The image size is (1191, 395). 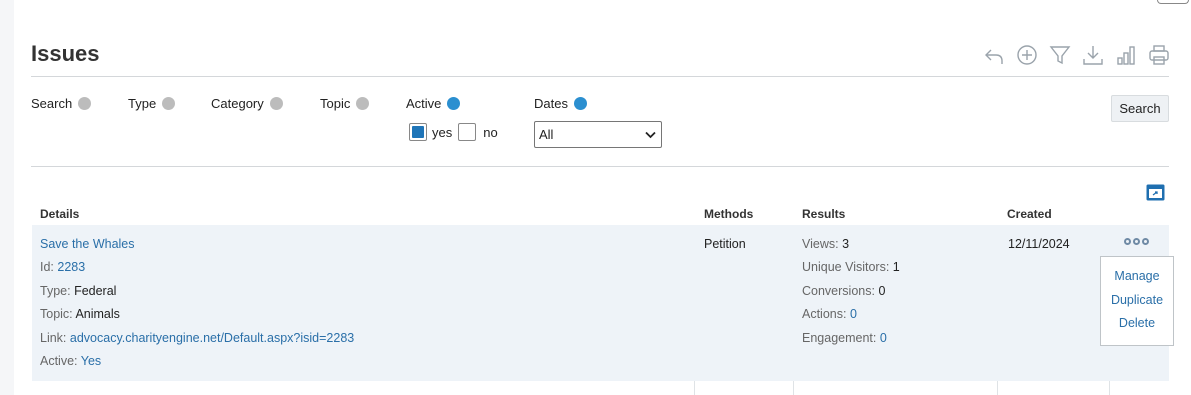 I want to click on filter-active-label: Active, so click(x=424, y=103).